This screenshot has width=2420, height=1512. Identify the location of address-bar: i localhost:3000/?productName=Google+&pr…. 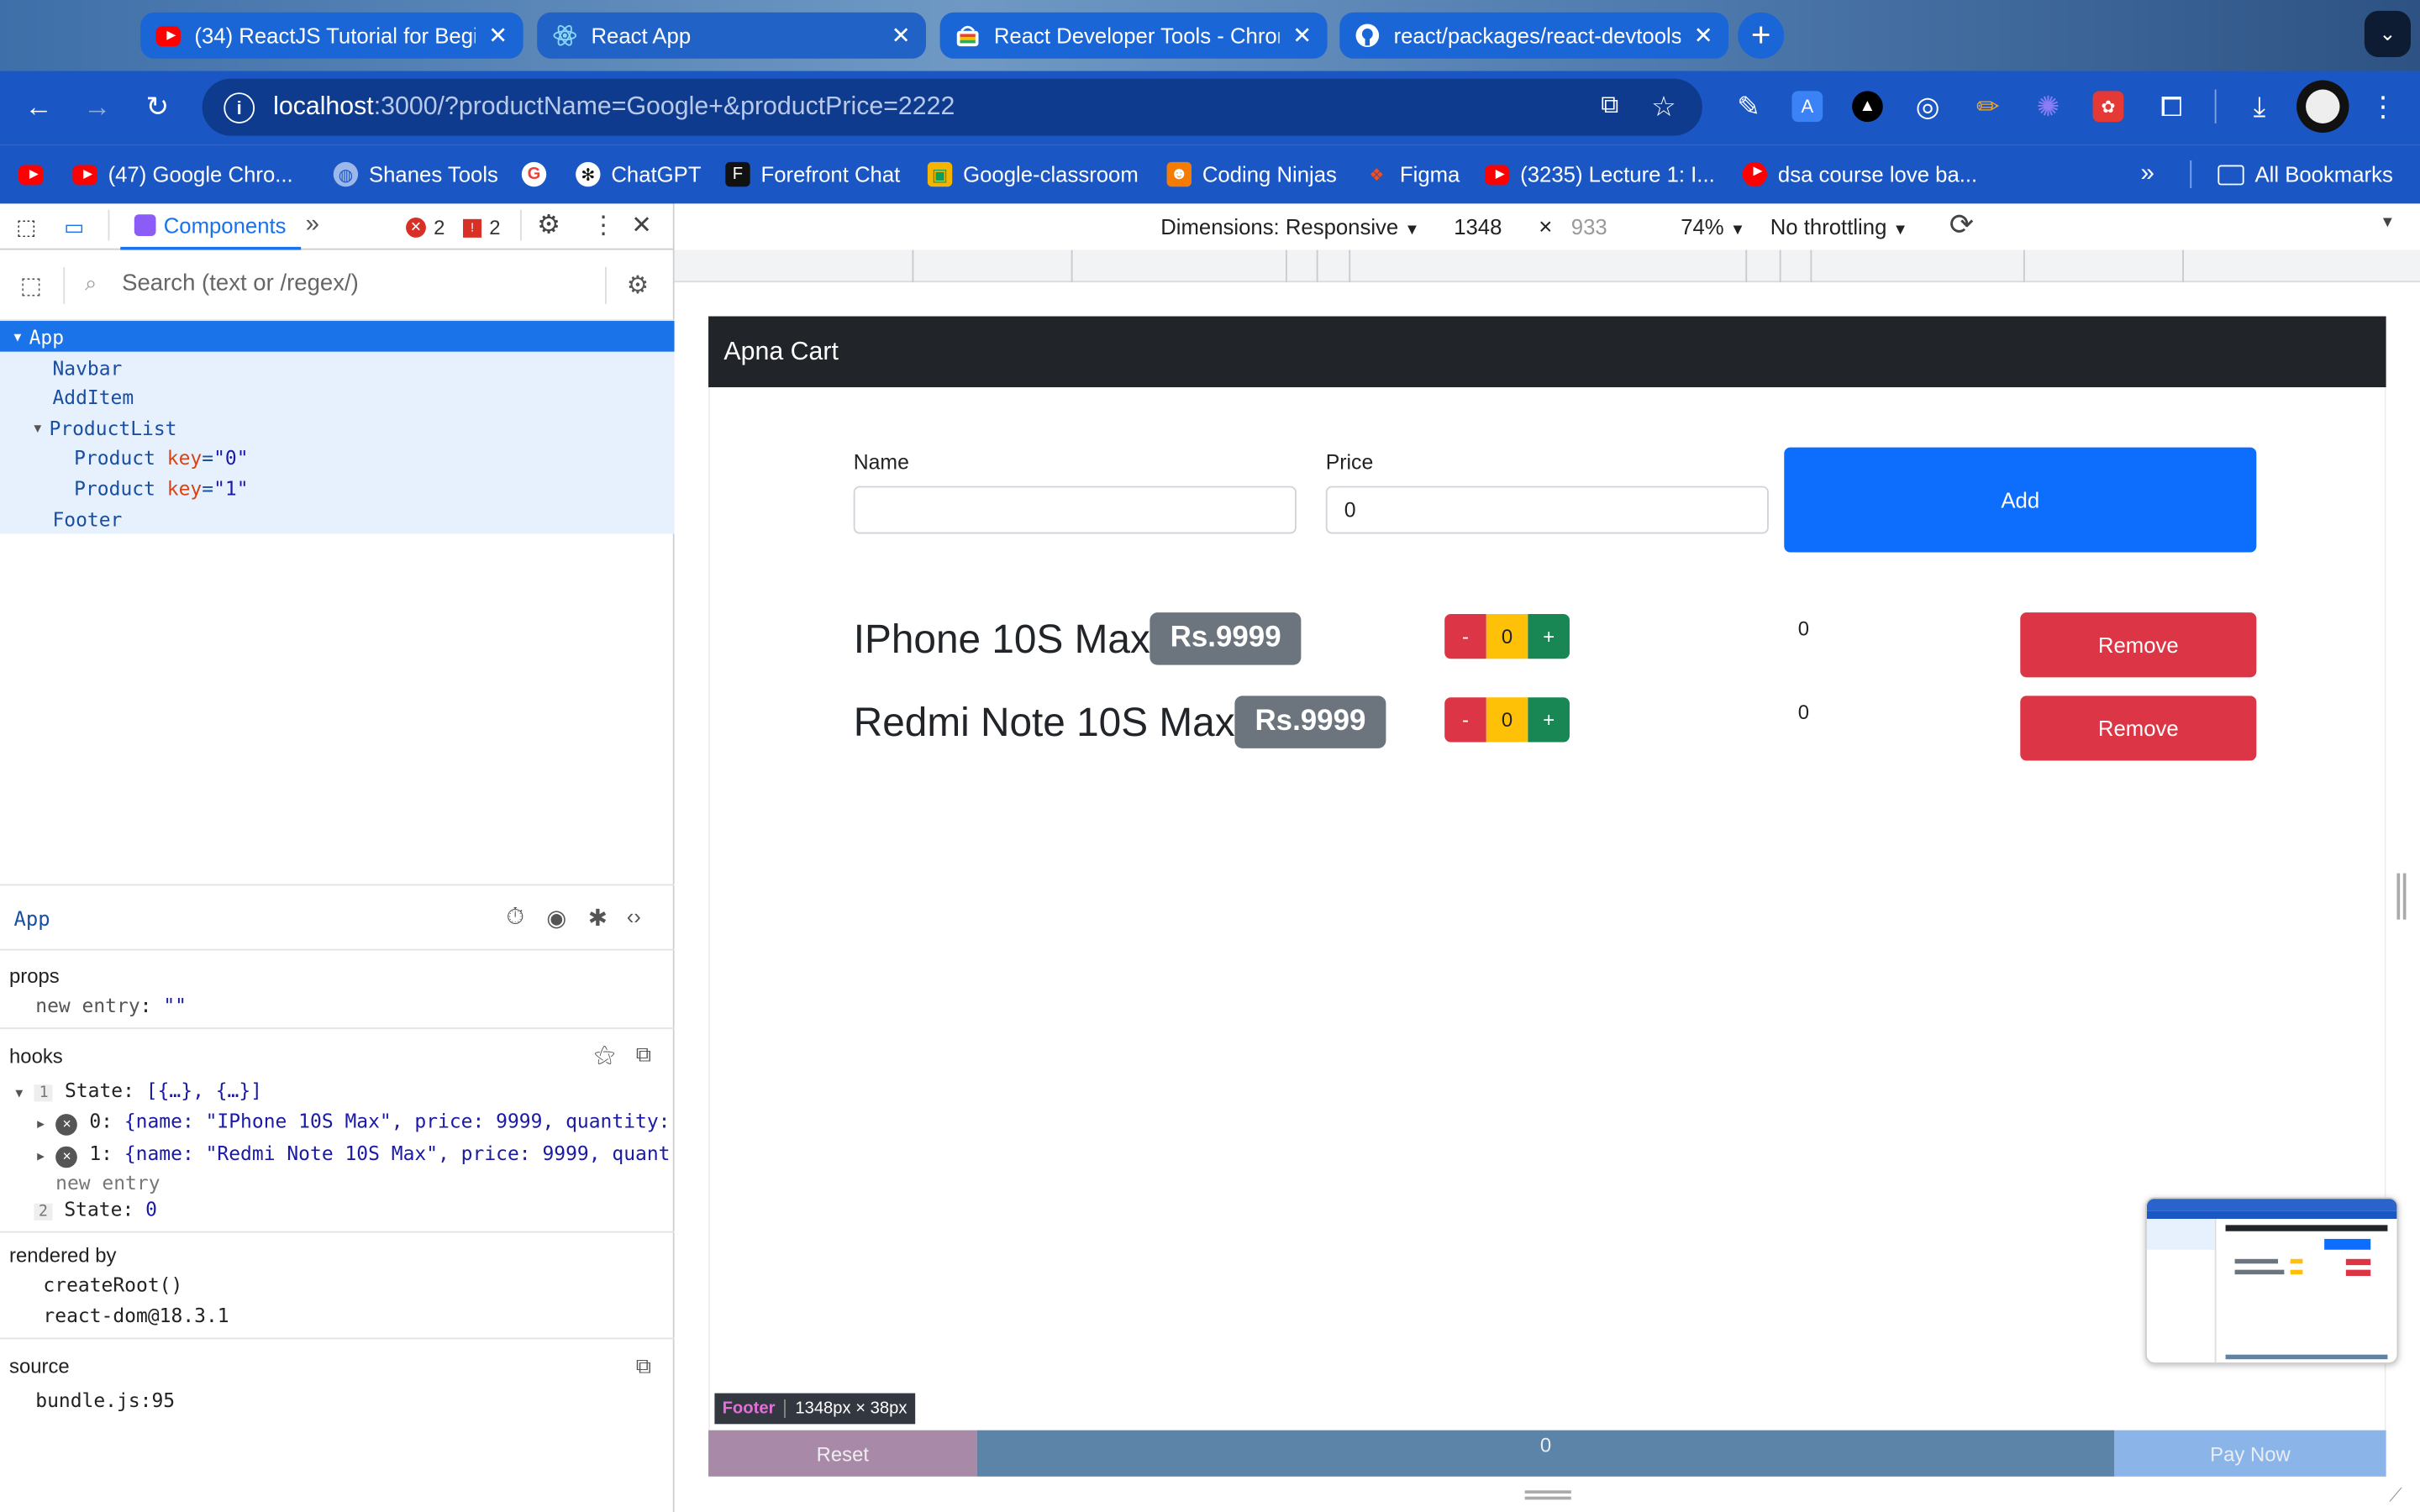
(952, 107).